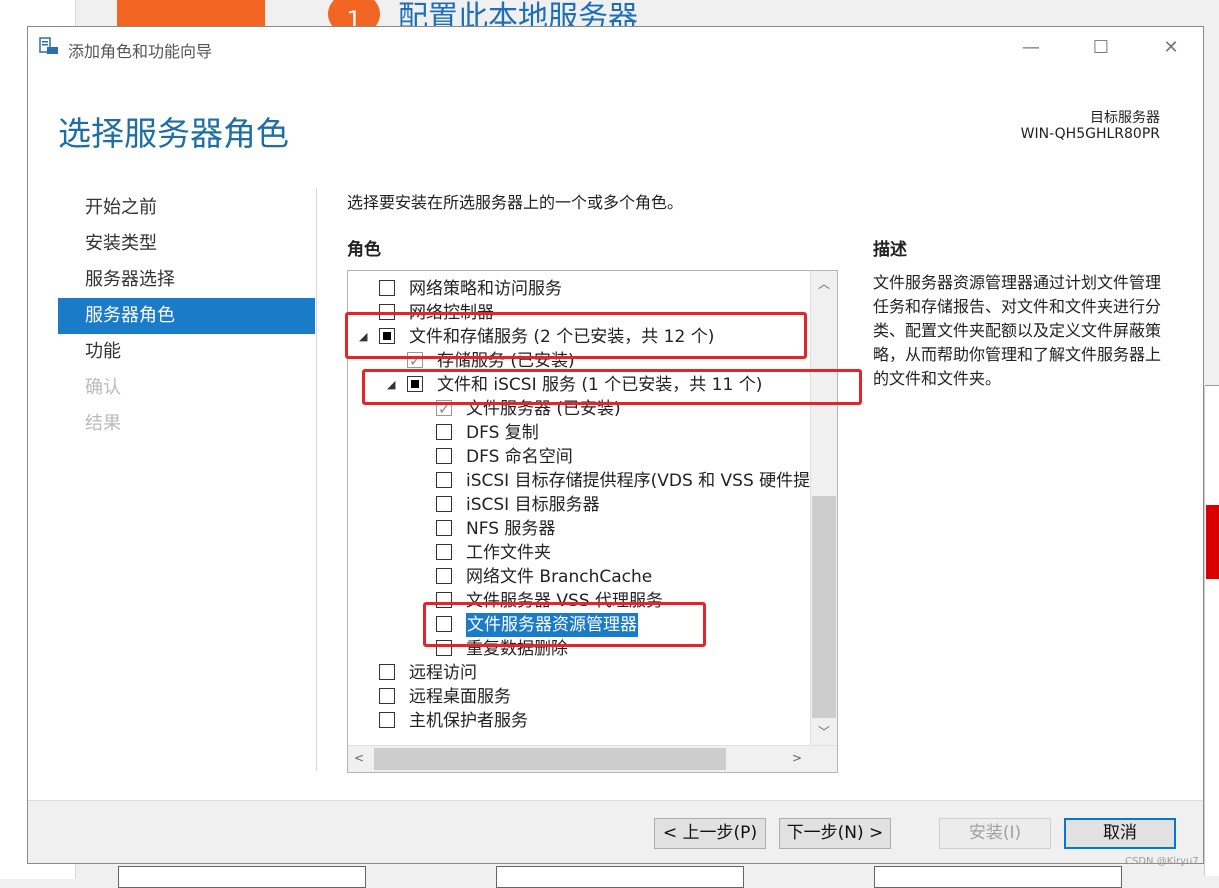 The width and height of the screenshot is (1219, 888). I want to click on role-label: 网络文件 BranchCache, so click(559, 577).